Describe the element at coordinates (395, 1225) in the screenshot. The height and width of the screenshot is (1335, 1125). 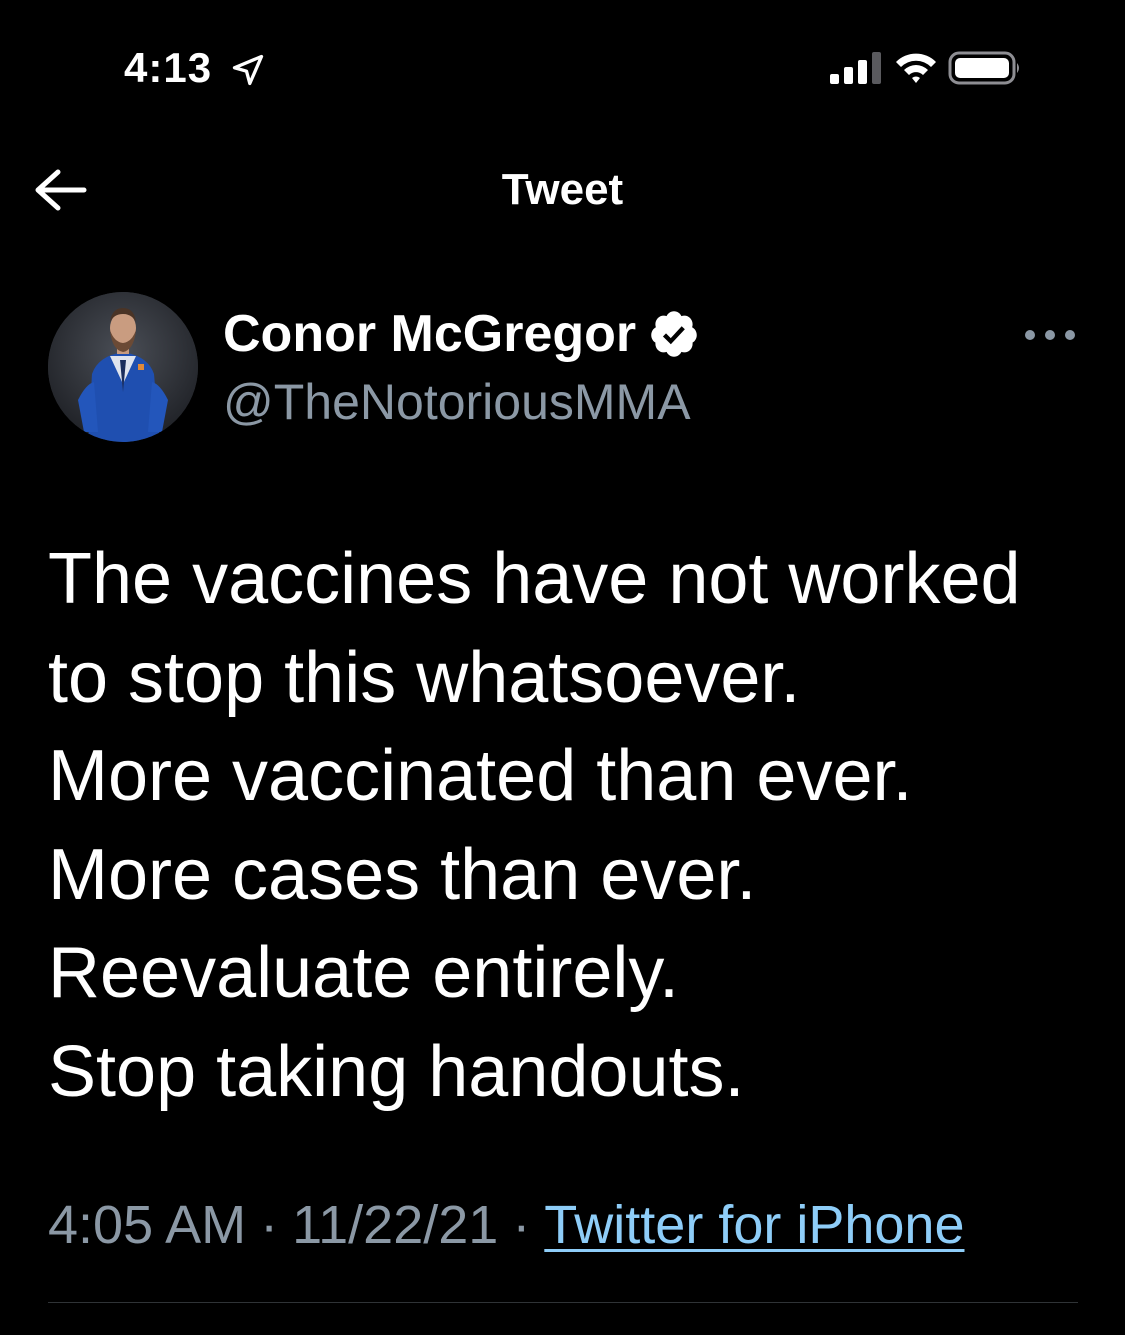
I see `tweet-date: 11/22/21` at that location.